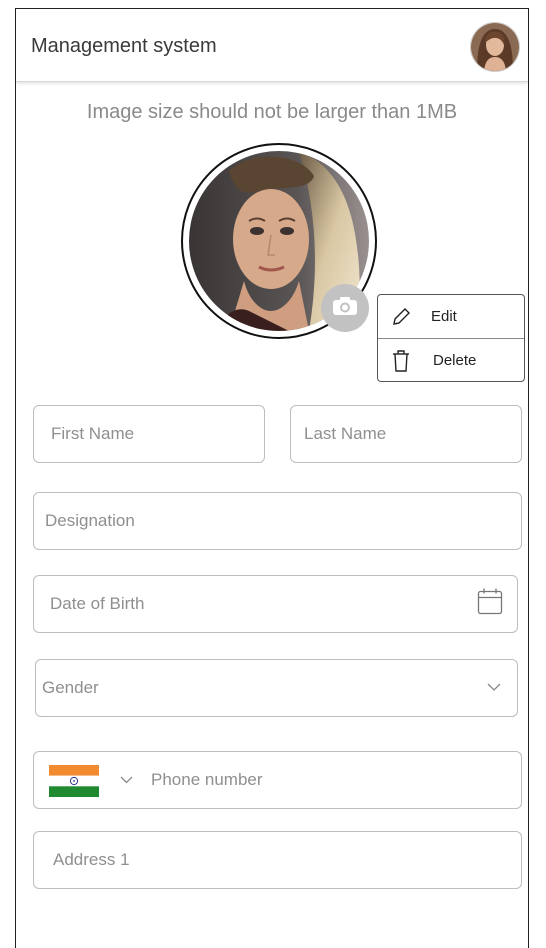 The width and height of the screenshot is (546, 948). I want to click on edit-label: Edit, so click(444, 316).